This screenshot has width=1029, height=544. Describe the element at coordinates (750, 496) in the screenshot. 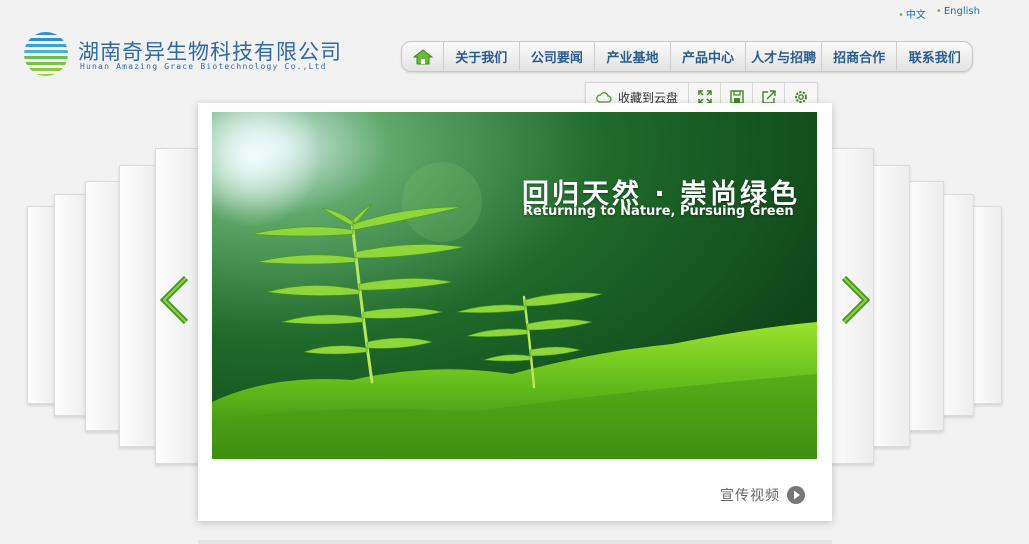

I see `promo-video-label: 宣传视频` at that location.